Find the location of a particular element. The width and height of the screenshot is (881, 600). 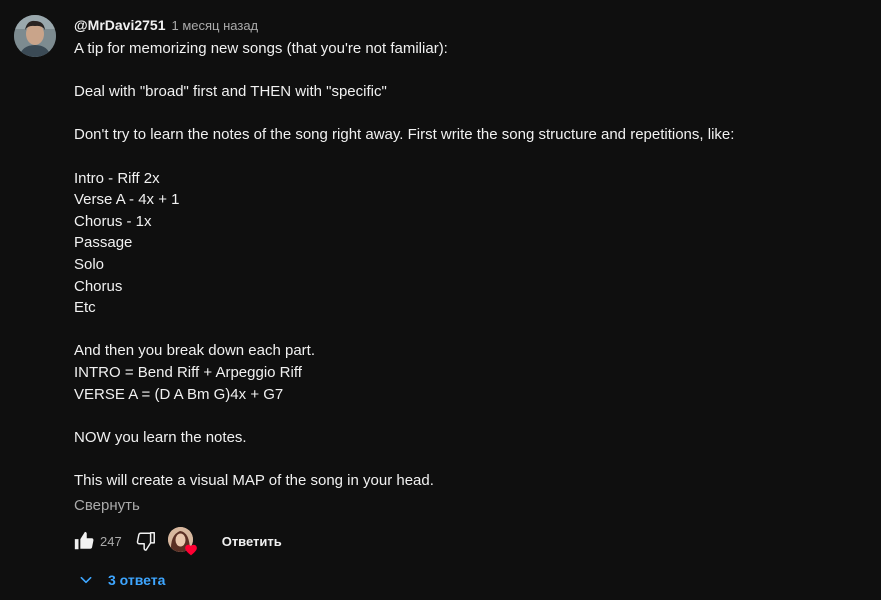

comment-line: Passage is located at coordinates (103, 243).